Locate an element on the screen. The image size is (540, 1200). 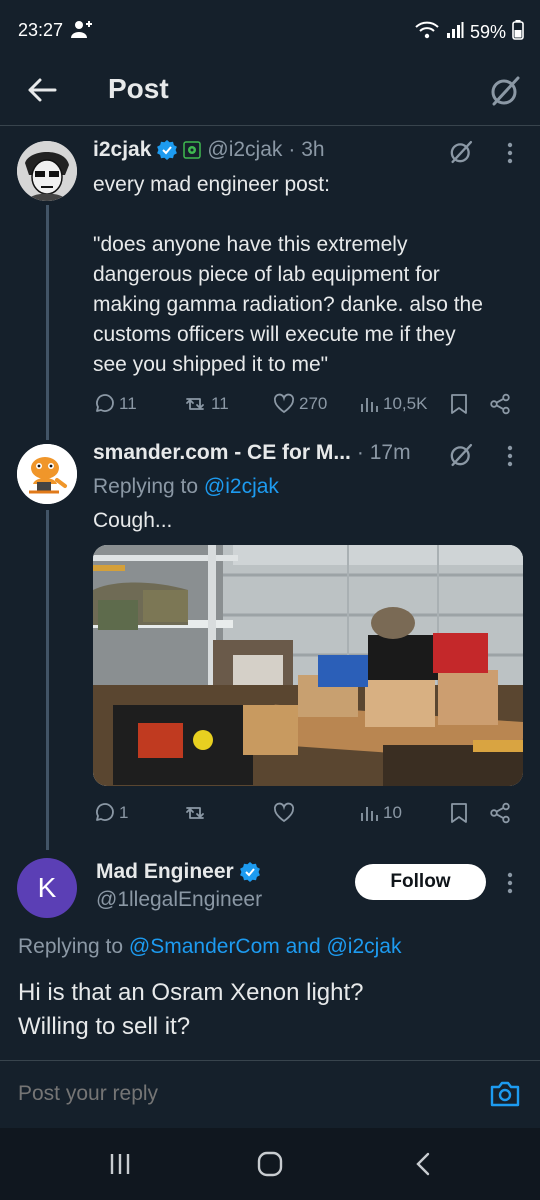
replying-to: Replying to @SmanderCom and @i2cjak is located at coordinates (210, 947).